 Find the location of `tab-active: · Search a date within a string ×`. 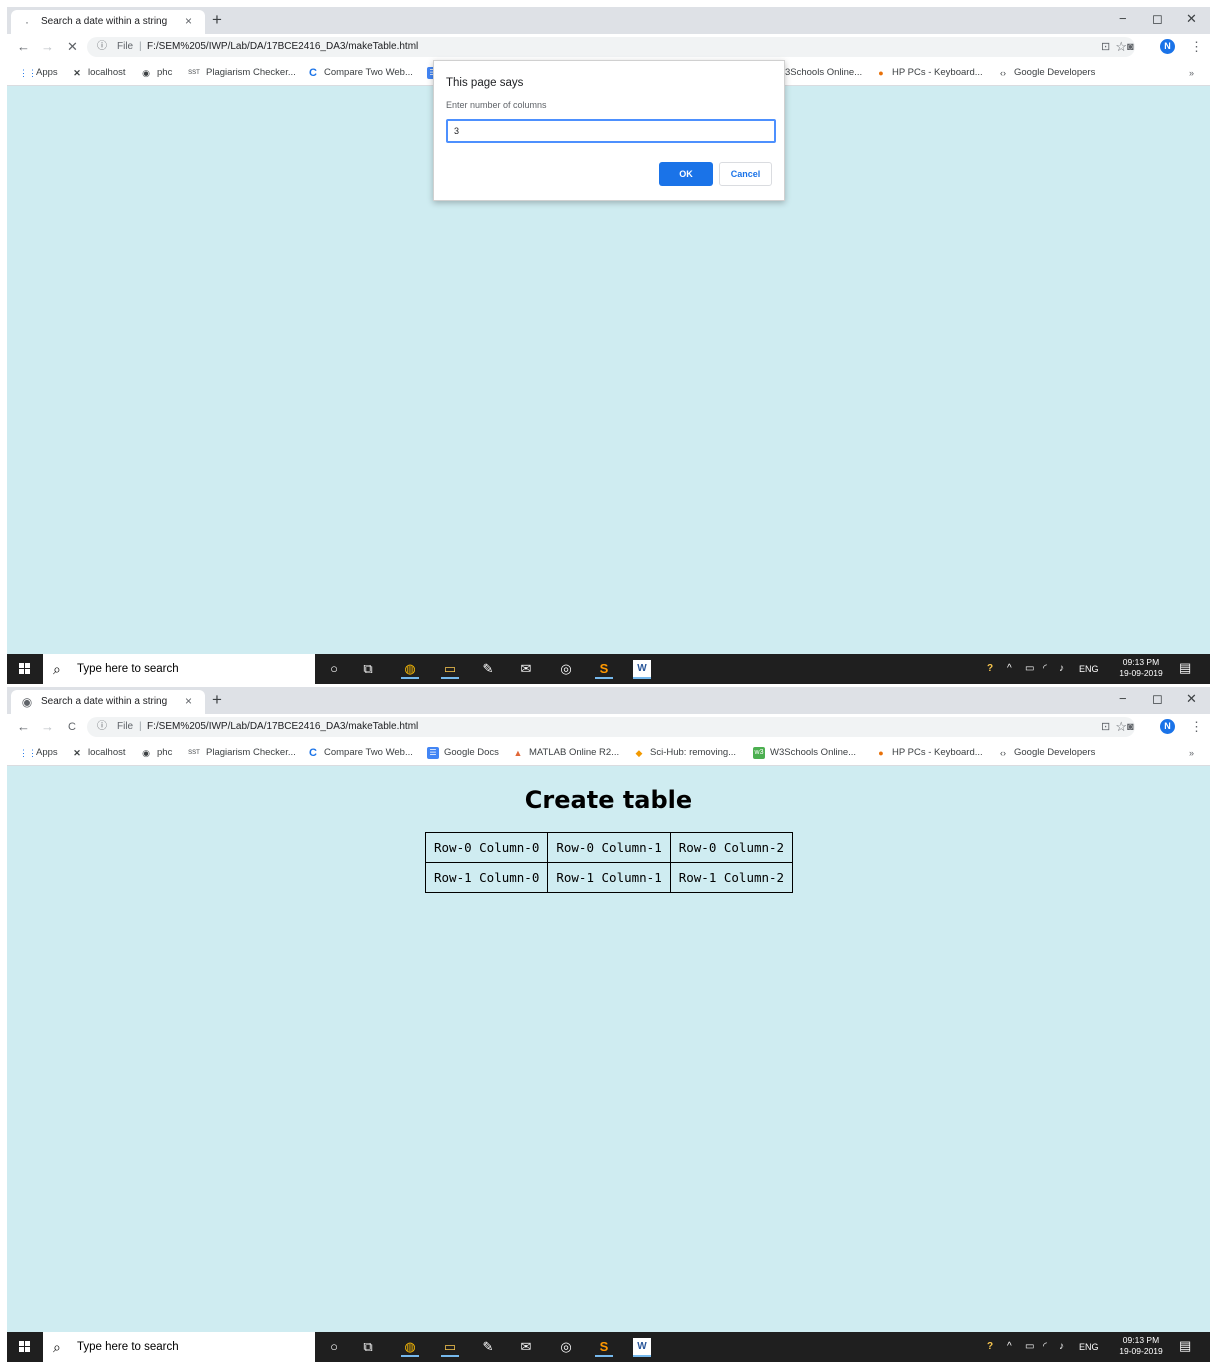

tab-active: · Search a date within a string × is located at coordinates (108, 22).